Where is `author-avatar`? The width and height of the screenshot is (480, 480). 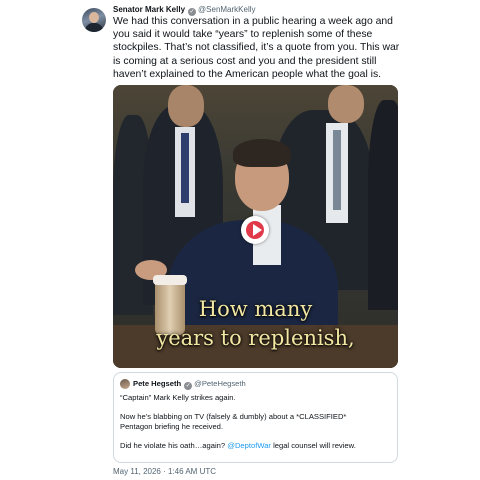
author-avatar is located at coordinates (94, 20).